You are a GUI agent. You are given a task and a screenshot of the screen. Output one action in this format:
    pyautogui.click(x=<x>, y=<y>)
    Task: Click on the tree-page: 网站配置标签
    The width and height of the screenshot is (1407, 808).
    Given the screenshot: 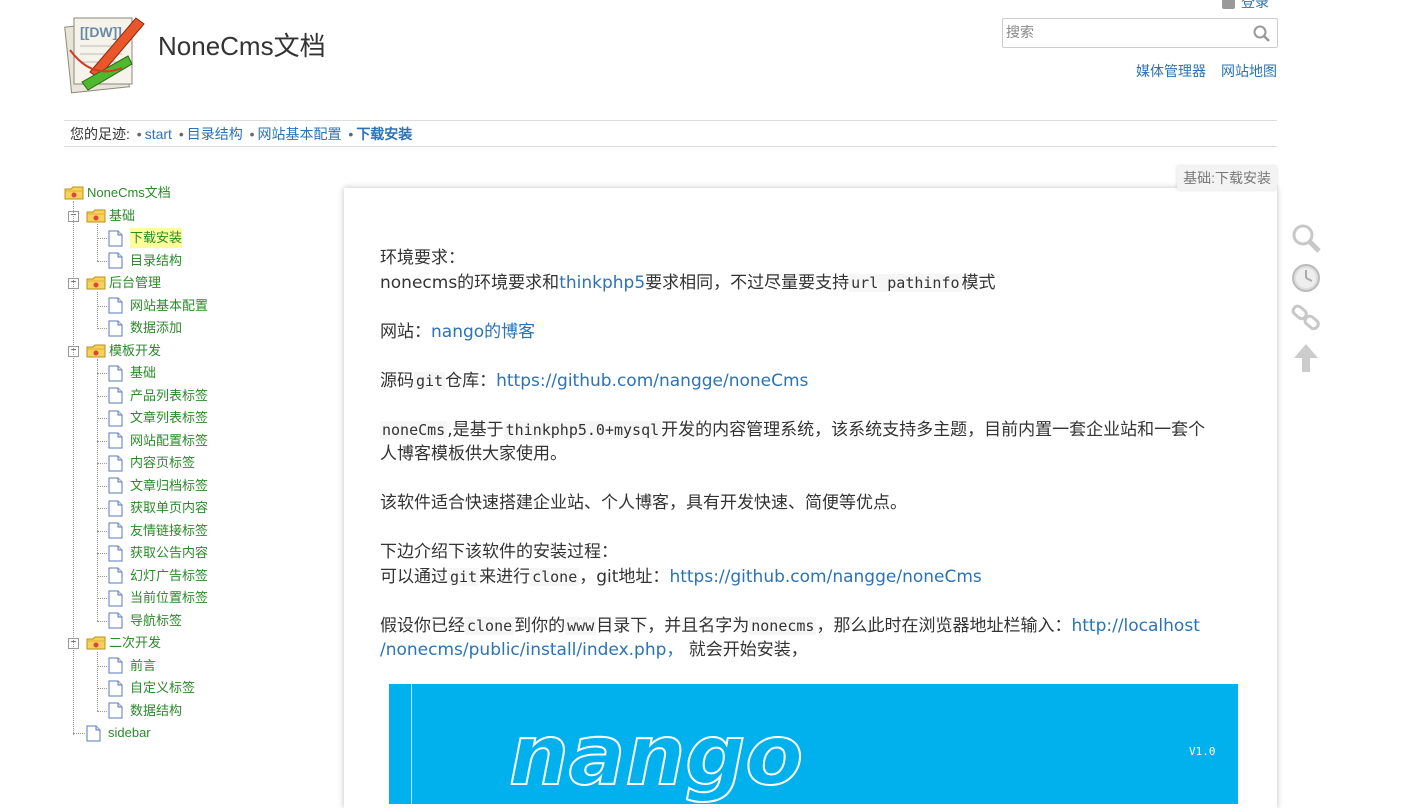 What is the action you would take?
    pyautogui.click(x=158, y=441)
    